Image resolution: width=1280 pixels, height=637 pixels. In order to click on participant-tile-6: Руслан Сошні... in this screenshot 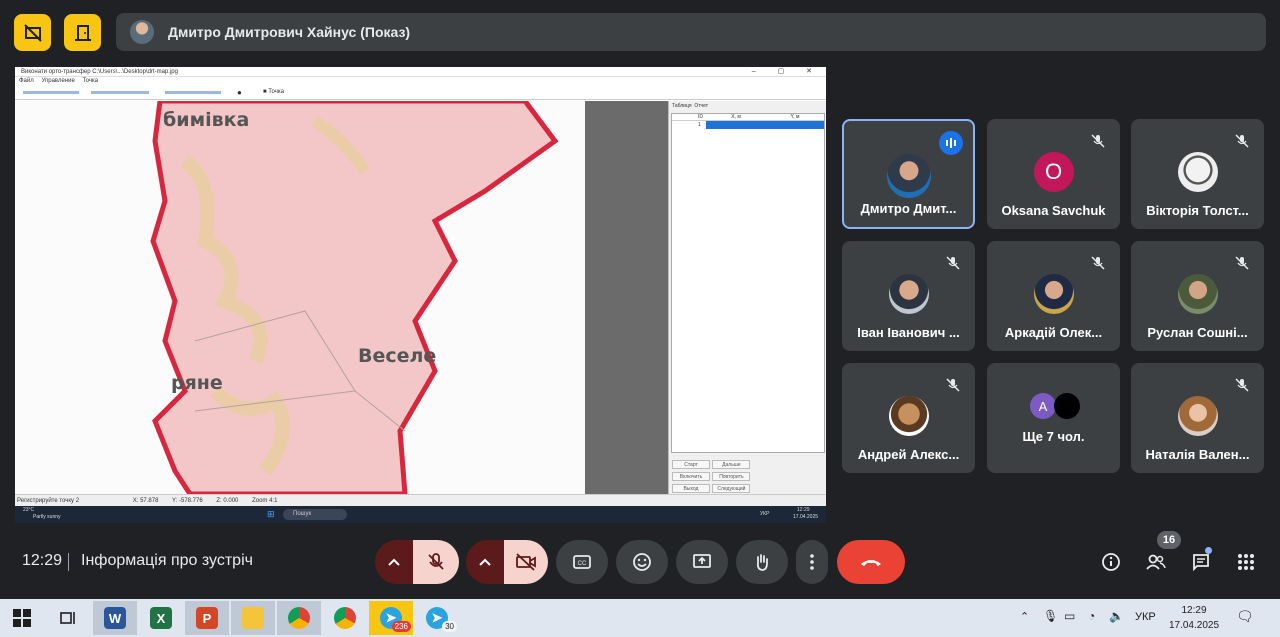, I will do `click(1197, 296)`.